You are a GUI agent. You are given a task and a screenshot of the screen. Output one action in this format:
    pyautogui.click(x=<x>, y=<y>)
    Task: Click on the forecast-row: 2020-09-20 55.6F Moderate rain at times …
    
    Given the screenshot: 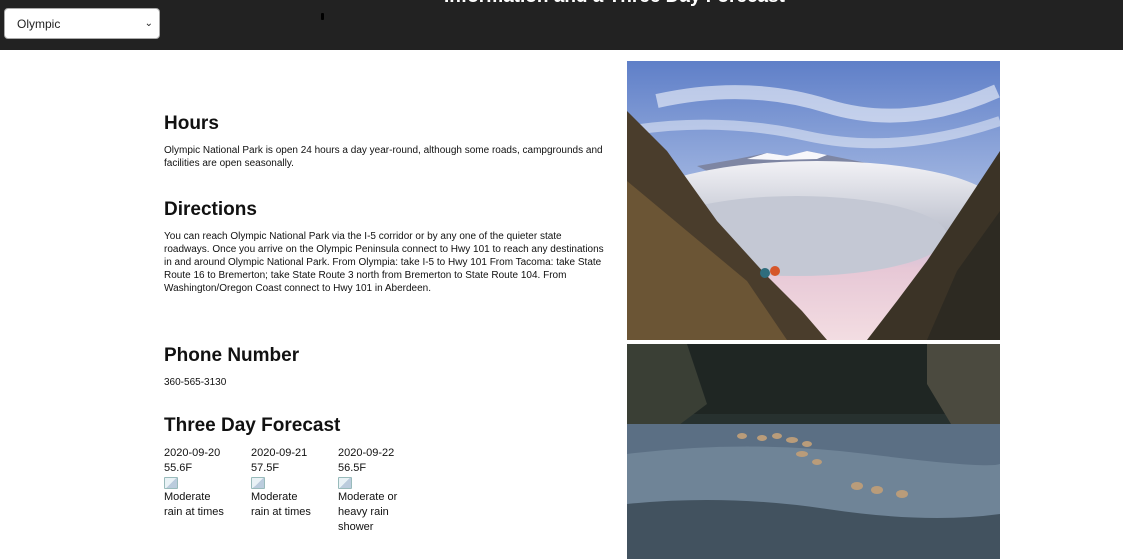 What is the action you would take?
    pyautogui.click(x=384, y=490)
    